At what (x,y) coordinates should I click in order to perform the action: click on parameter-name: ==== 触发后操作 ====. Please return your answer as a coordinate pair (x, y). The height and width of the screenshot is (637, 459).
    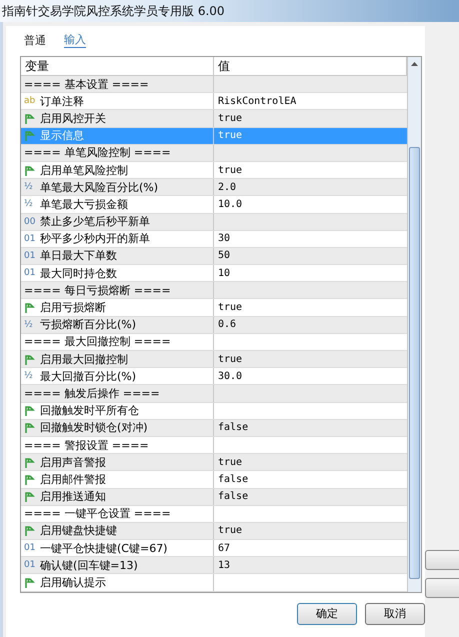
    Looking at the image, I should click on (92, 393).